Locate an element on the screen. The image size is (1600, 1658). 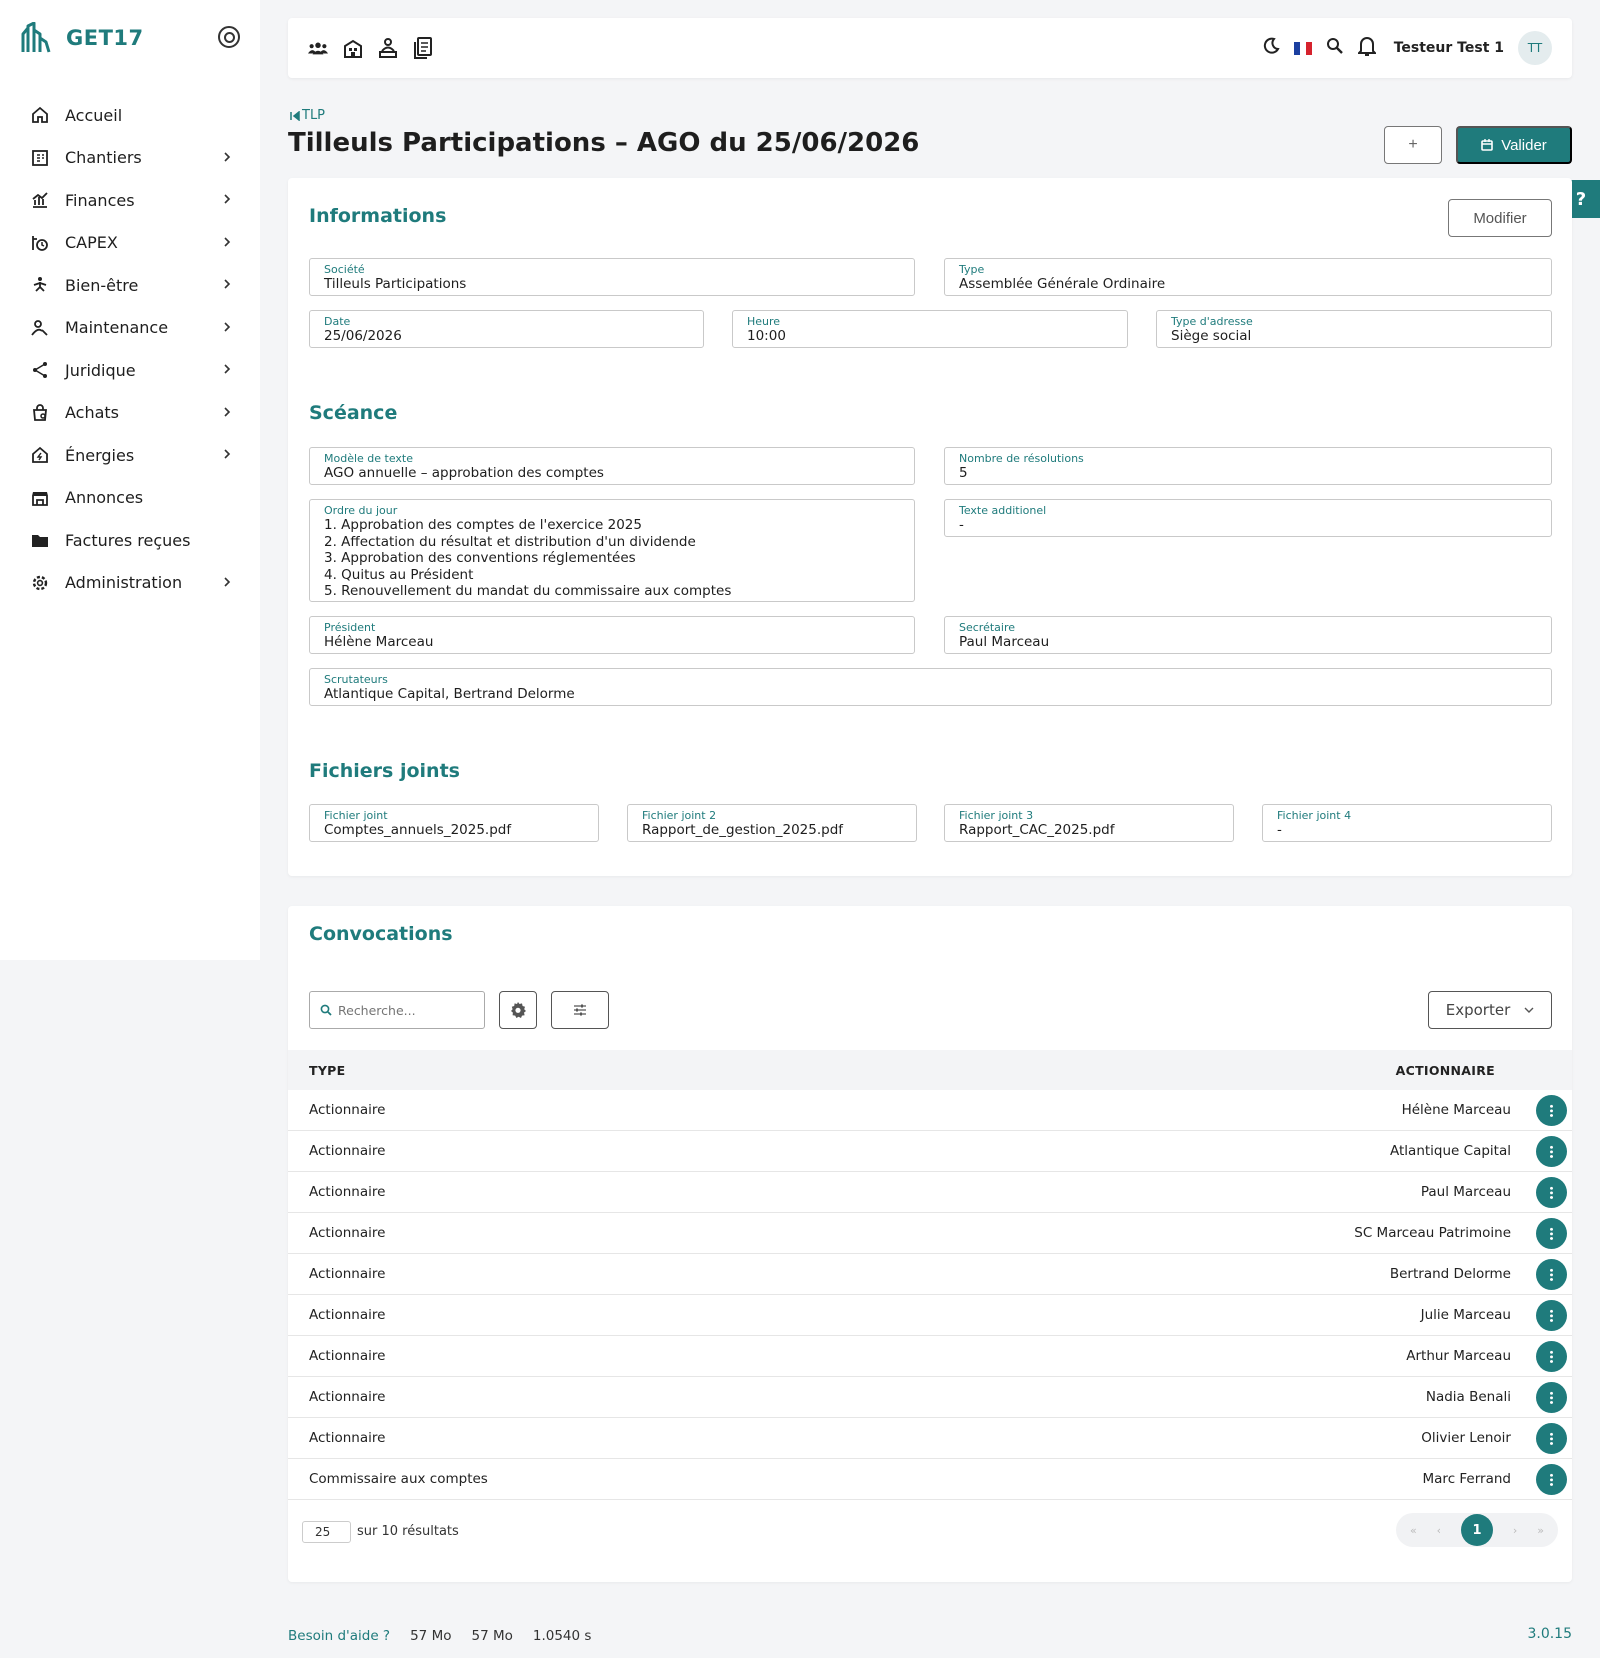
table-row: Actionnaire SC Marceau Patrimoine is located at coordinates (930, 1233).